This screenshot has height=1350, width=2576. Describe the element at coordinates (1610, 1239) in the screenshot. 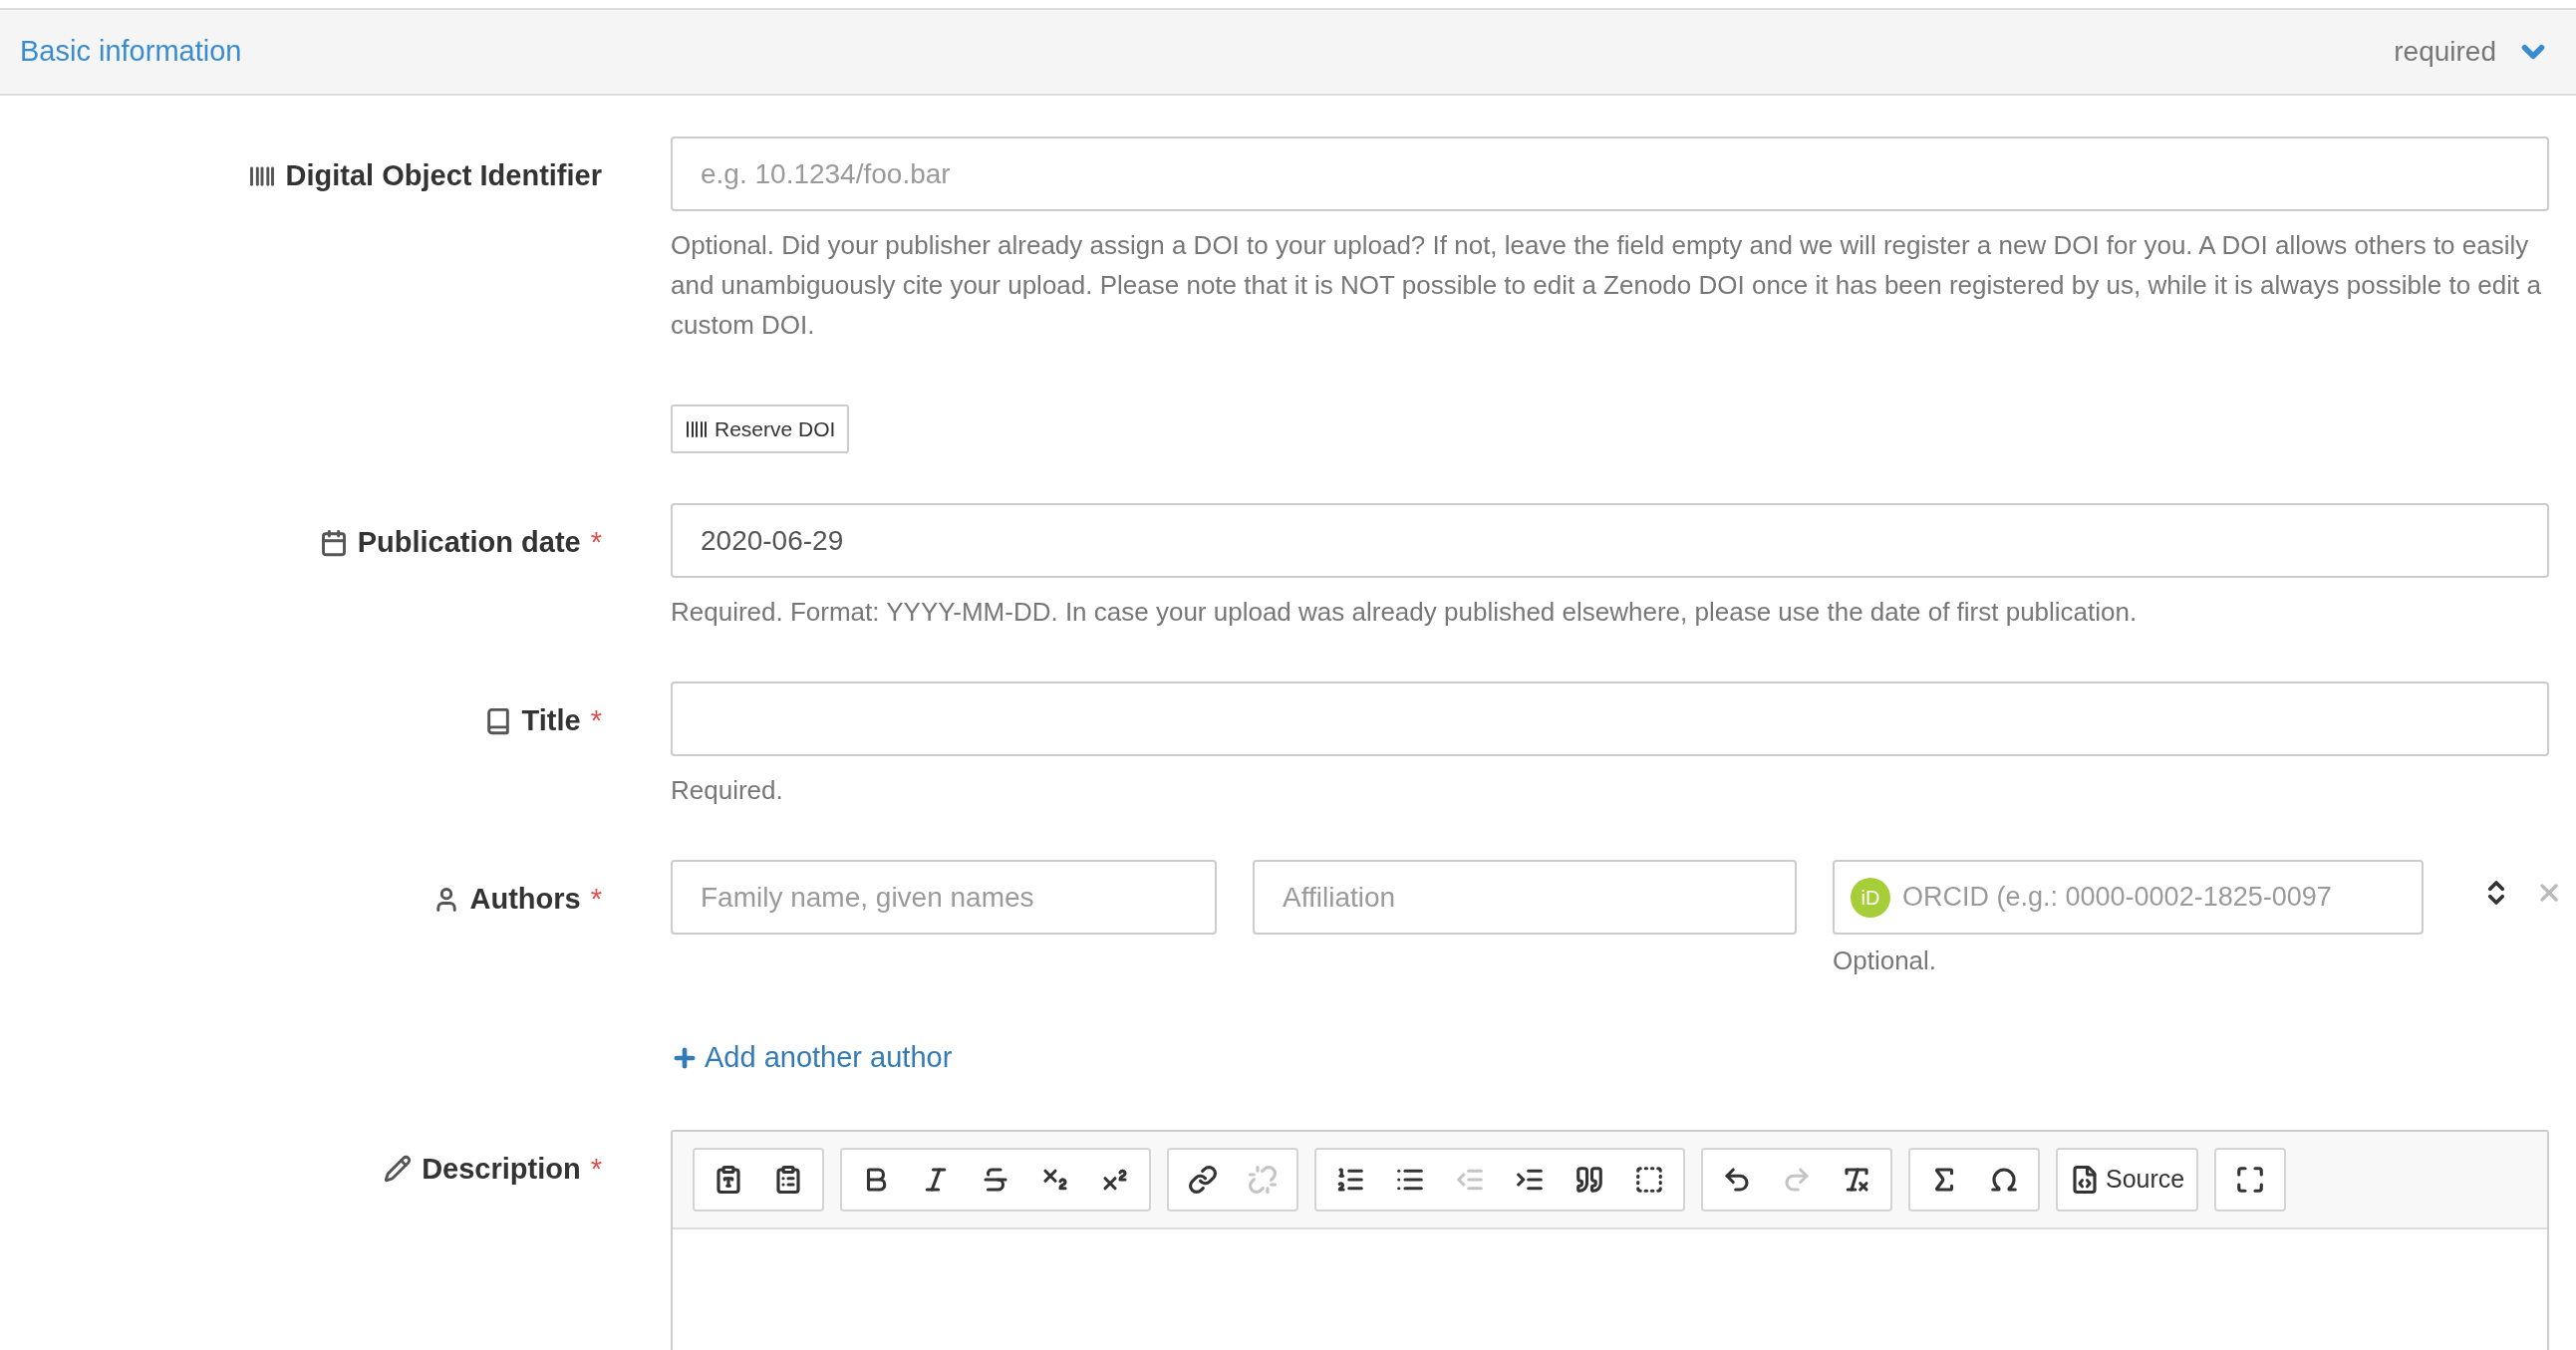

I see `rich-text-editor: Source` at that location.